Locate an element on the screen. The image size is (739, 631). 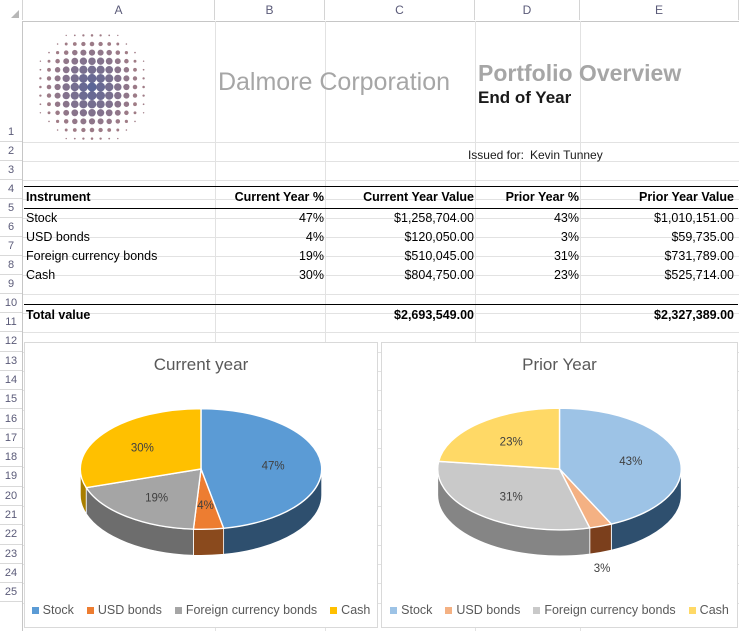
row-header-21: 21 is located at coordinates (11, 516).